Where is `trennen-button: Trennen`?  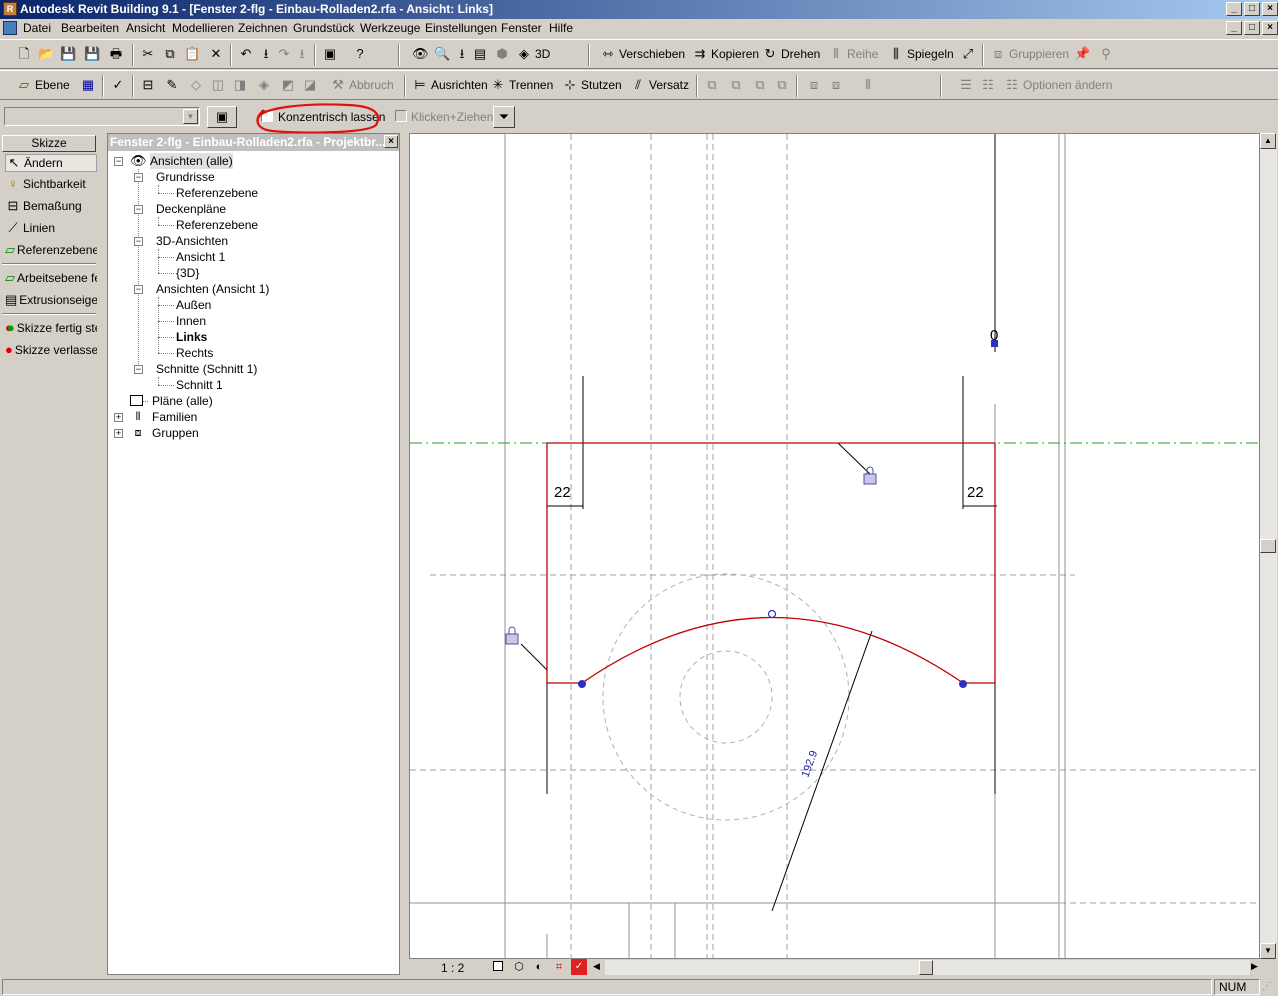
trennen-button: Trennen is located at coordinates (531, 85).